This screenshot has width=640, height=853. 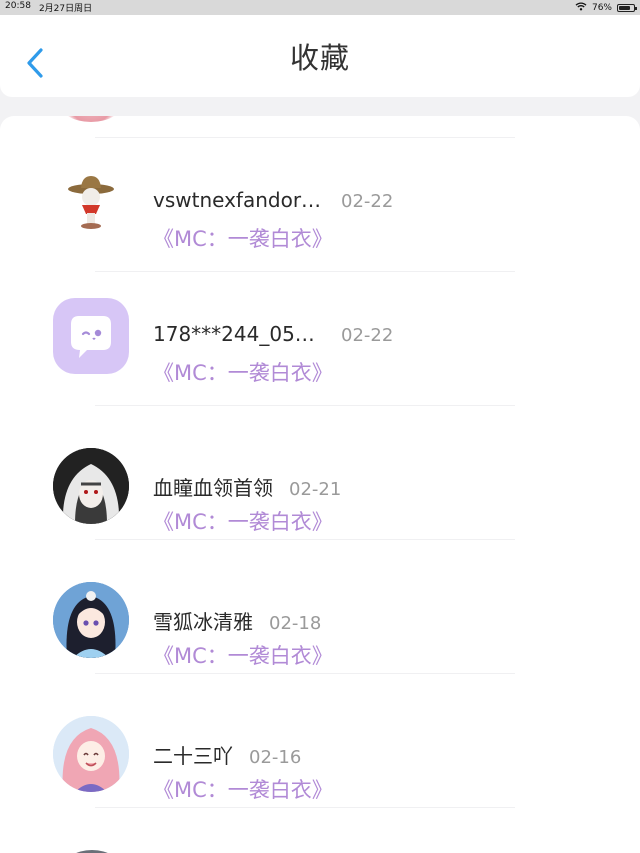 What do you see at coordinates (601, 7) in the screenshot?
I see `battery-percent: 76%` at bounding box center [601, 7].